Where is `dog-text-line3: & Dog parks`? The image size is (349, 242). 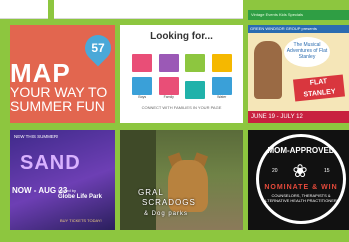
dog-text-line3: & Dog parks is located at coordinates (166, 214).